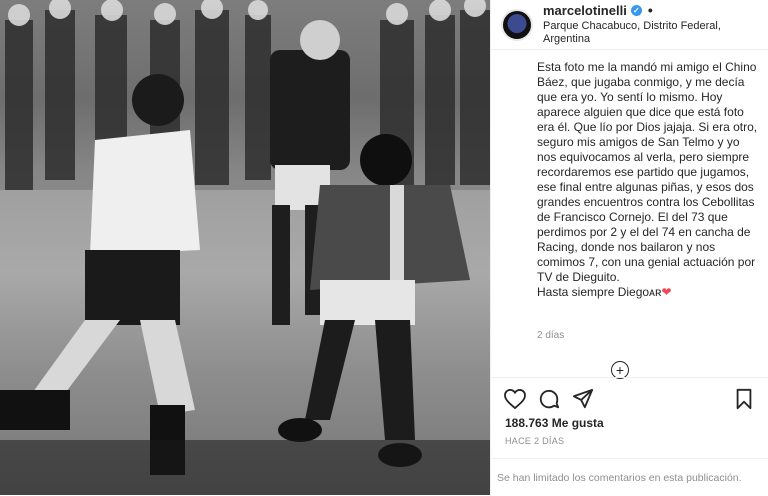  I want to click on posted-time: HACE 2 DÍAS, so click(534, 441).